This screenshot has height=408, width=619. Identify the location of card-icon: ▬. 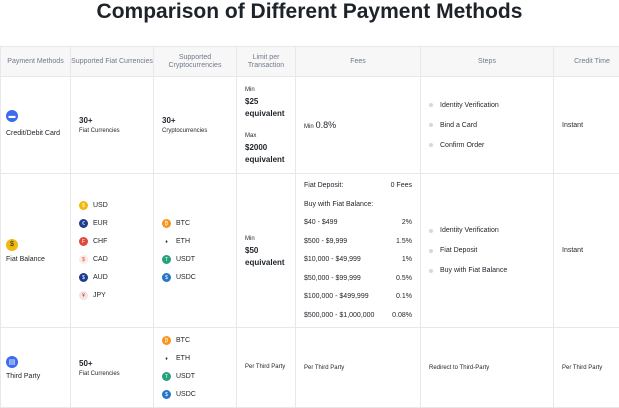
(12, 116).